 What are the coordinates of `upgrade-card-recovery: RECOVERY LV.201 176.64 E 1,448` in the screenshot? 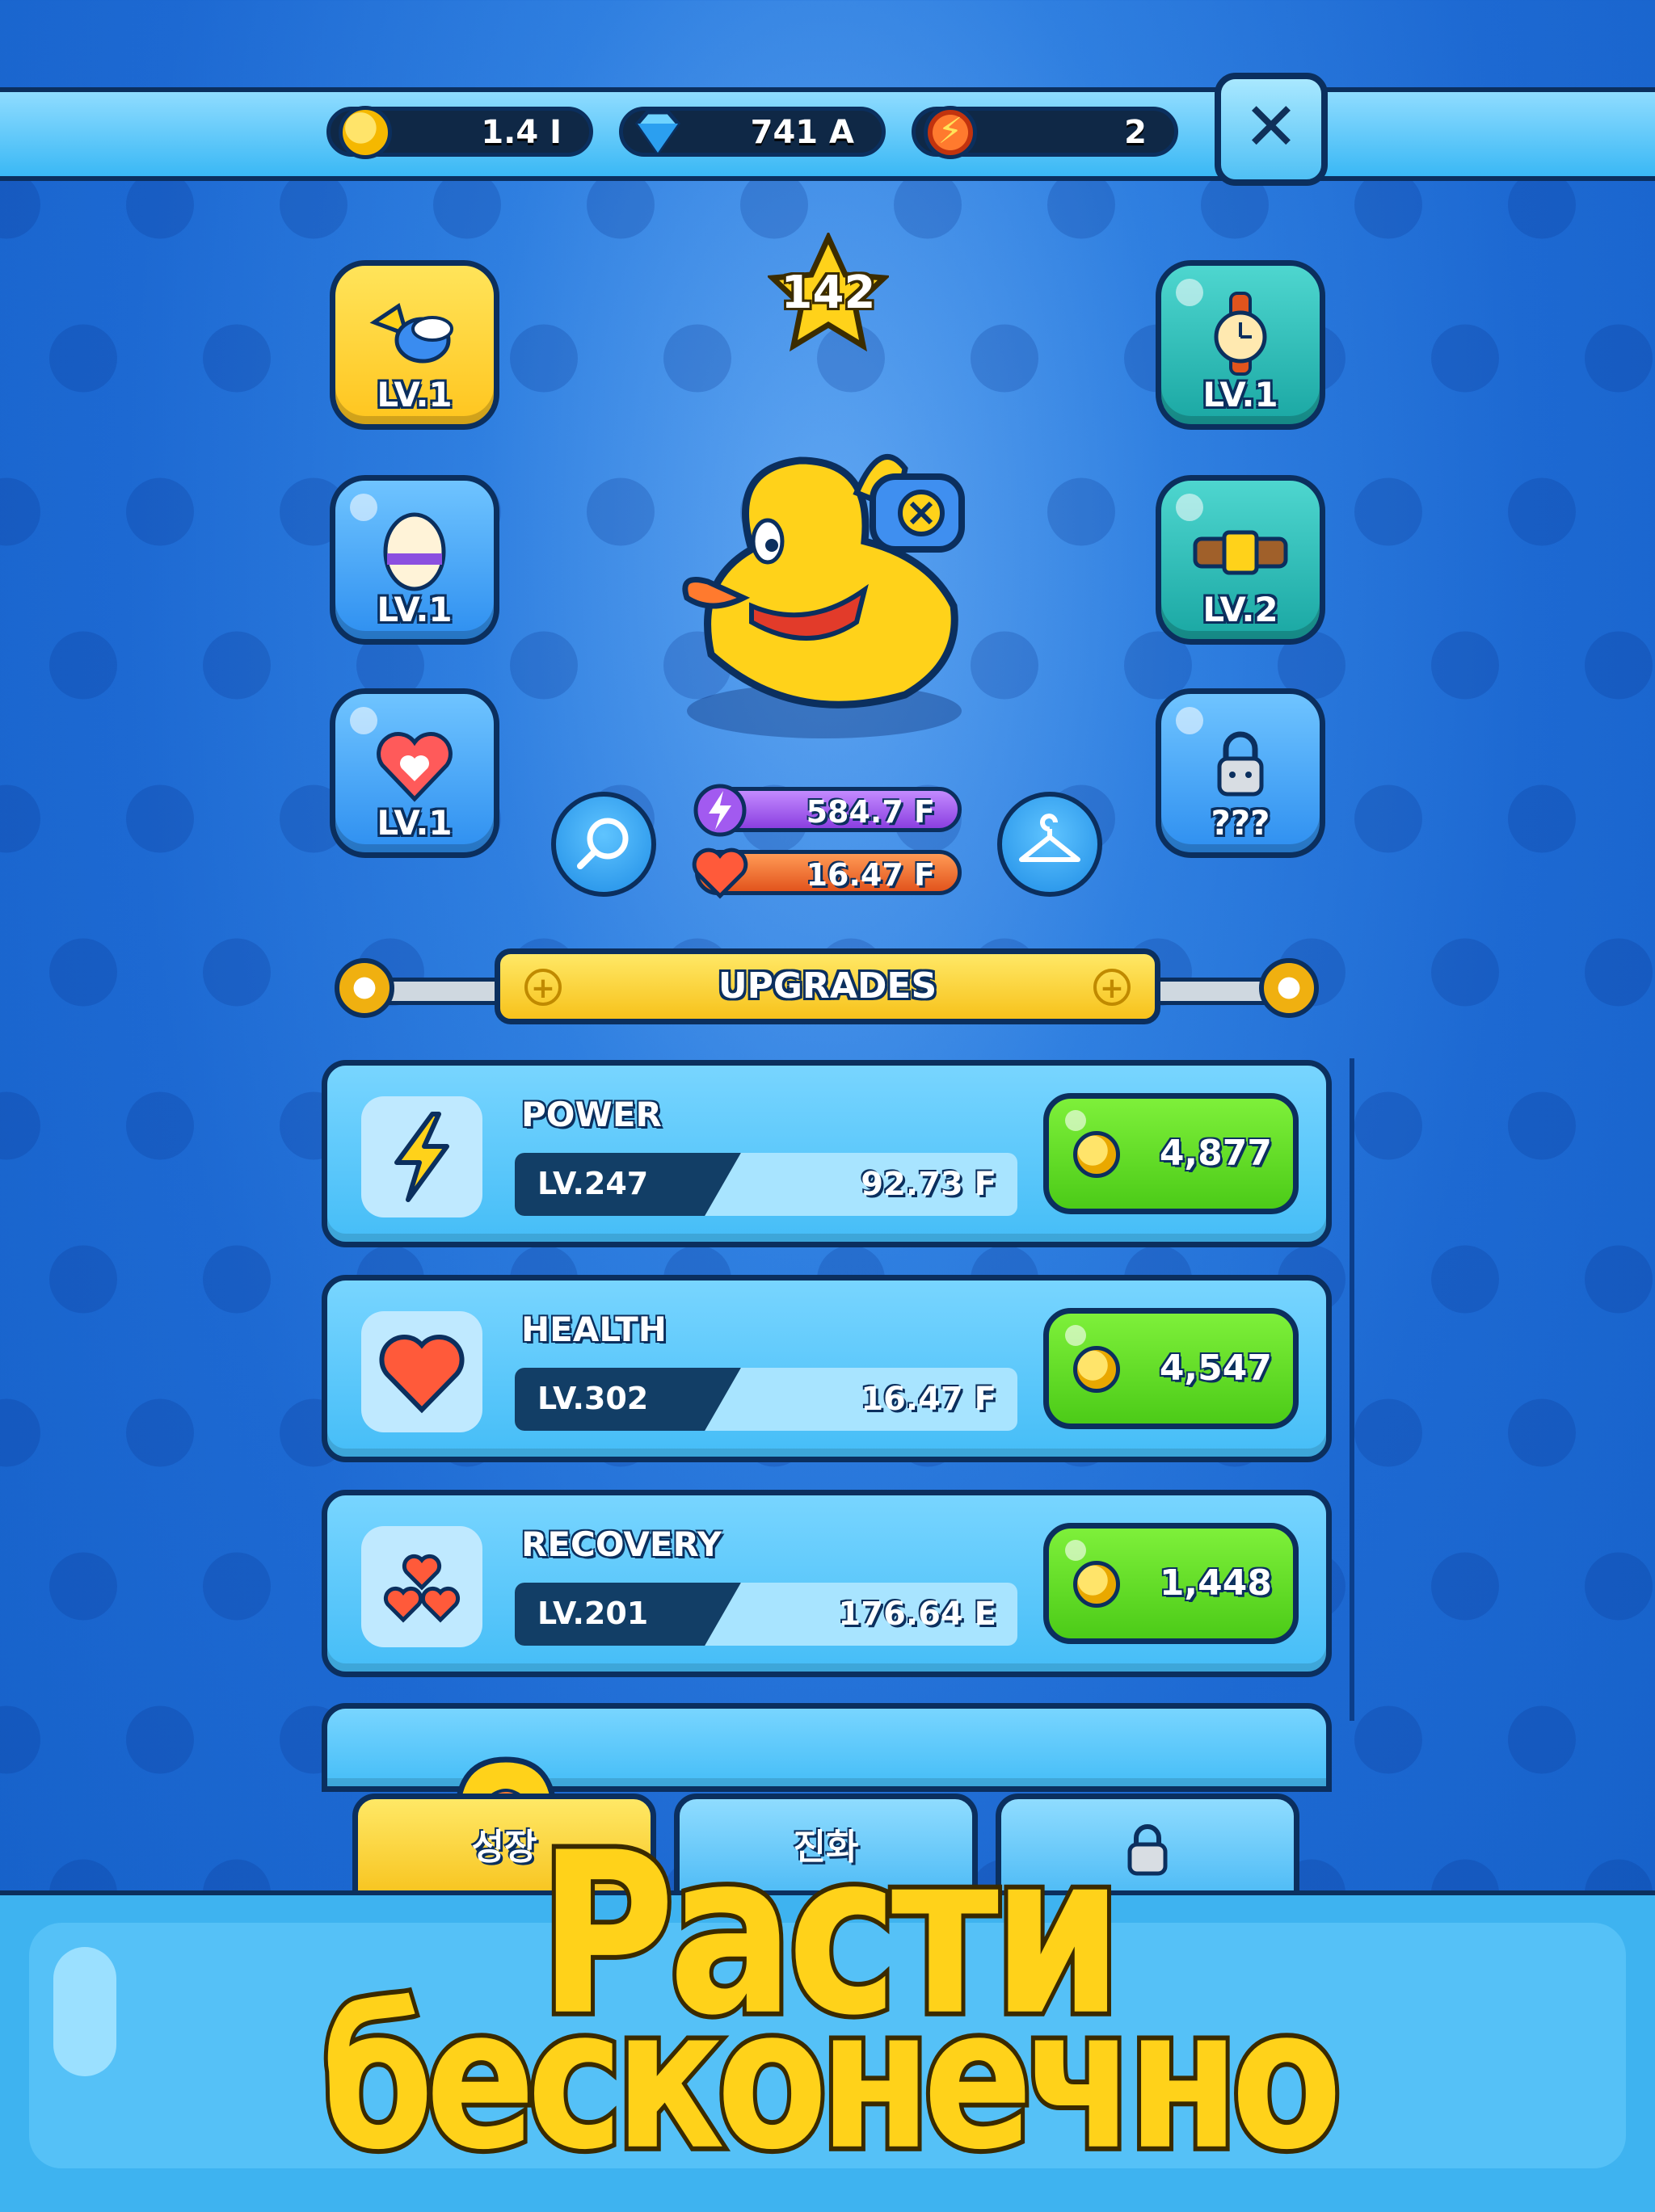 It's located at (827, 1583).